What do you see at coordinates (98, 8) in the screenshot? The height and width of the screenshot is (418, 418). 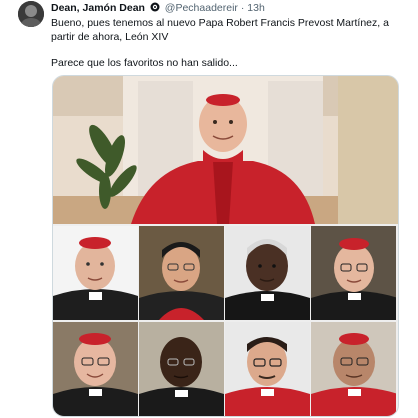 I see `display-name: Dean, Jamón Dean` at bounding box center [98, 8].